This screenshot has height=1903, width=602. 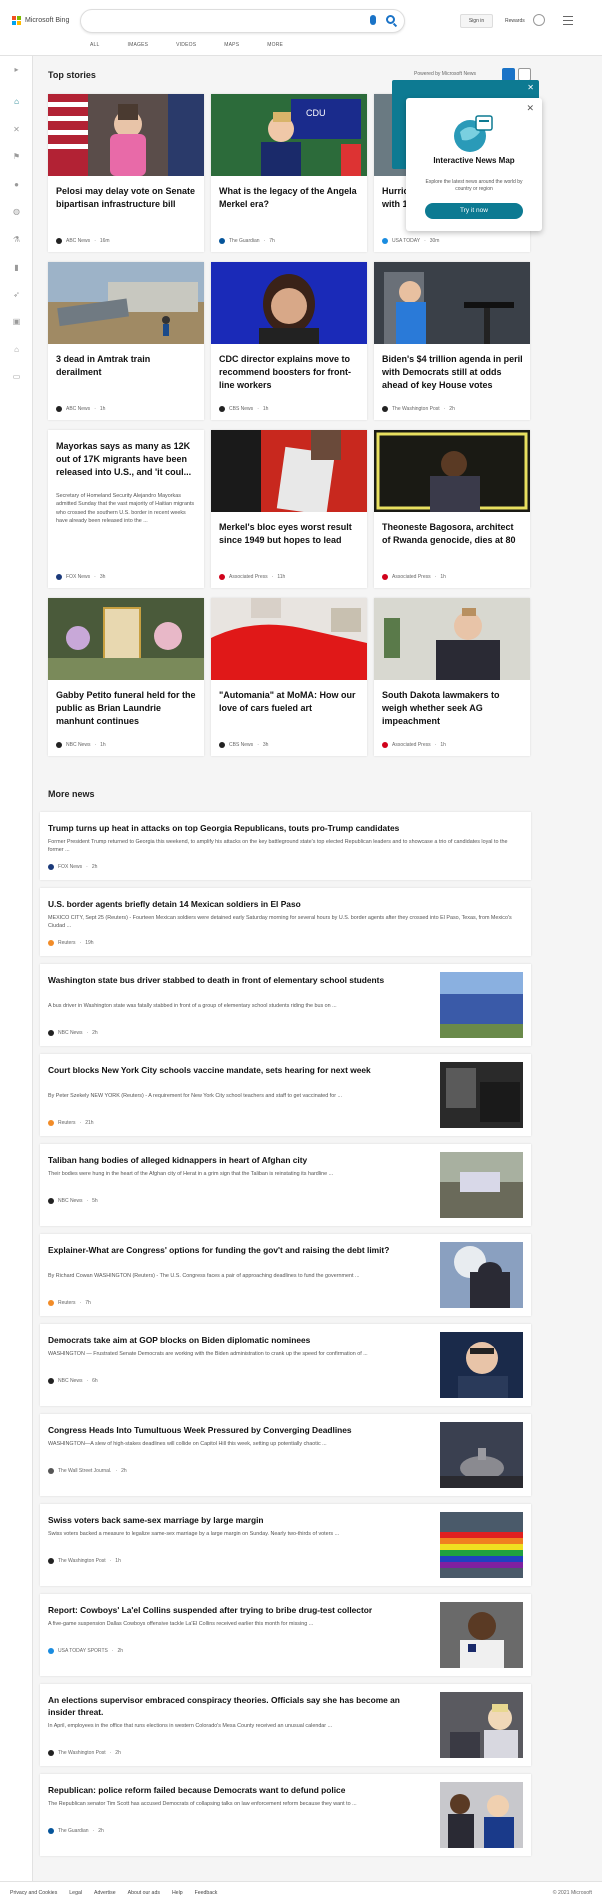 I want to click on rewards-medal-icon, so click(x=539, y=20).